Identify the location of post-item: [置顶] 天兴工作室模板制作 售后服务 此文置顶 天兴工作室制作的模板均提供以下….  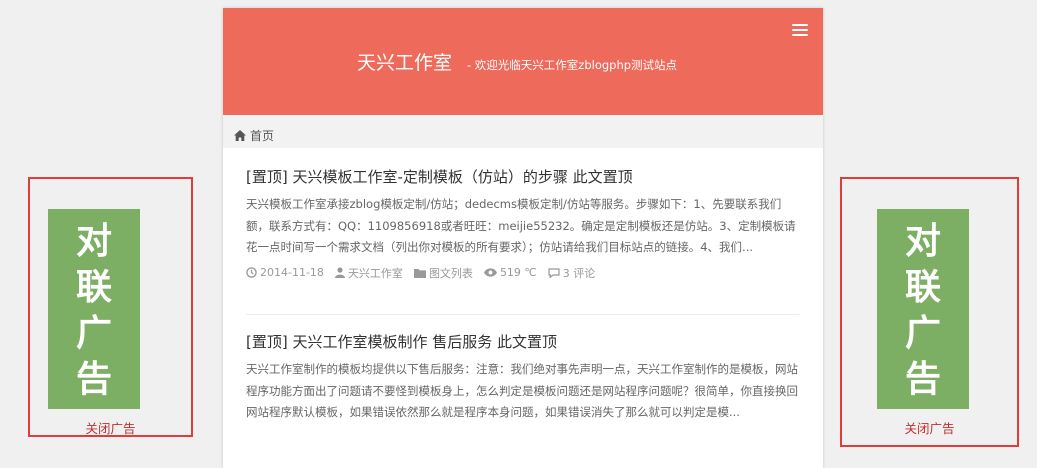
(522, 377).